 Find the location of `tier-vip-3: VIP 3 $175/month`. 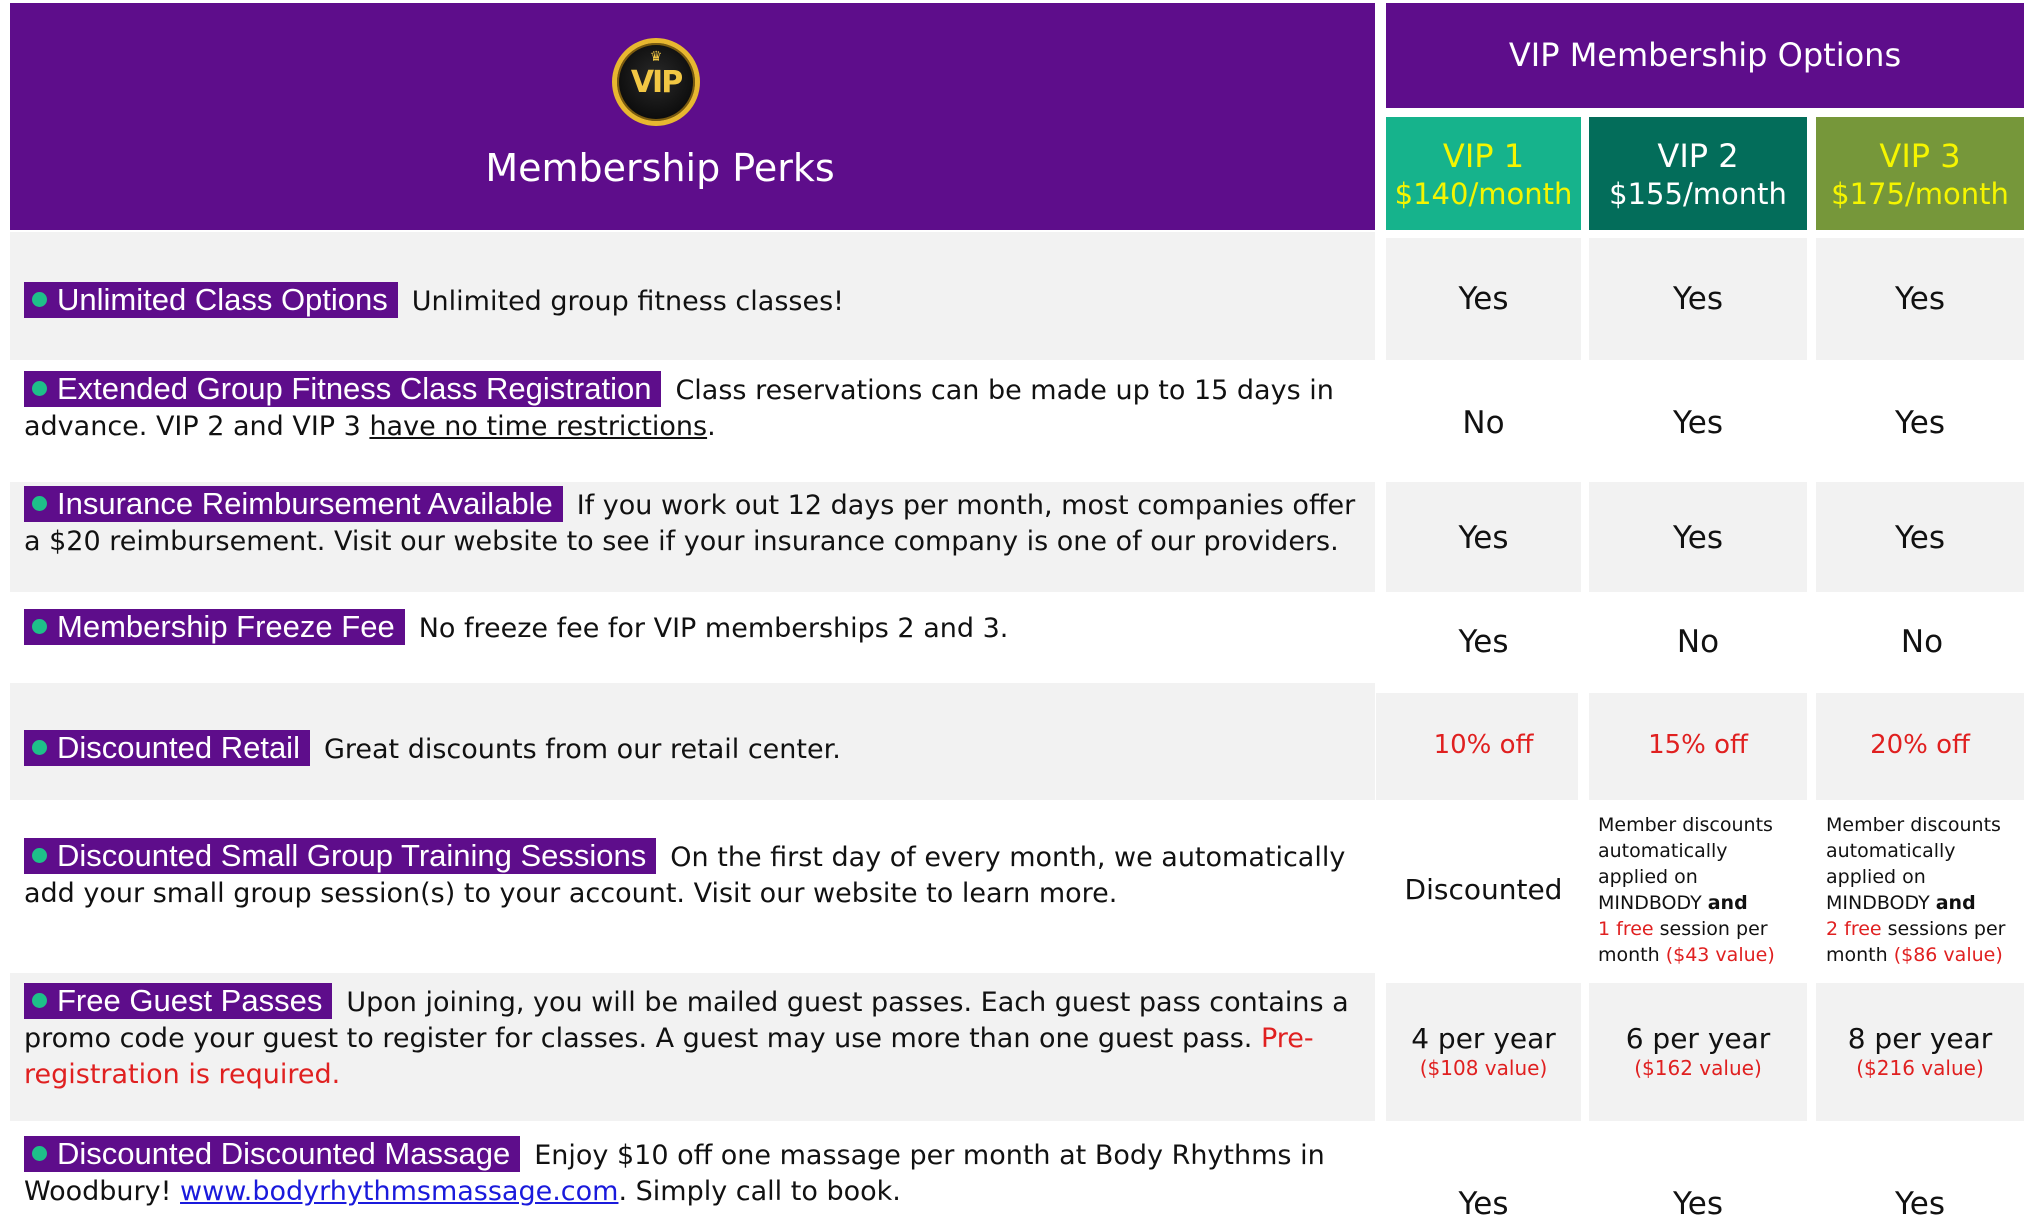

tier-vip-3: VIP 3 $175/month is located at coordinates (1920, 173).